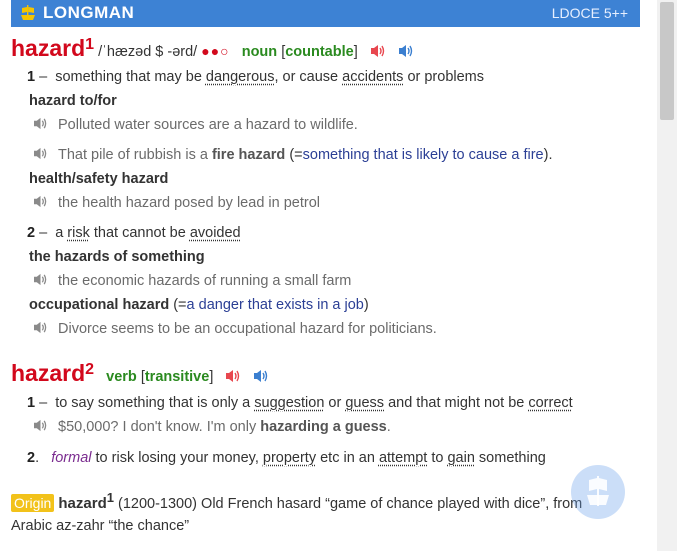 This screenshot has height=551, width=677. What do you see at coordinates (121, 377) in the screenshot?
I see `part-of-speech: verb` at bounding box center [121, 377].